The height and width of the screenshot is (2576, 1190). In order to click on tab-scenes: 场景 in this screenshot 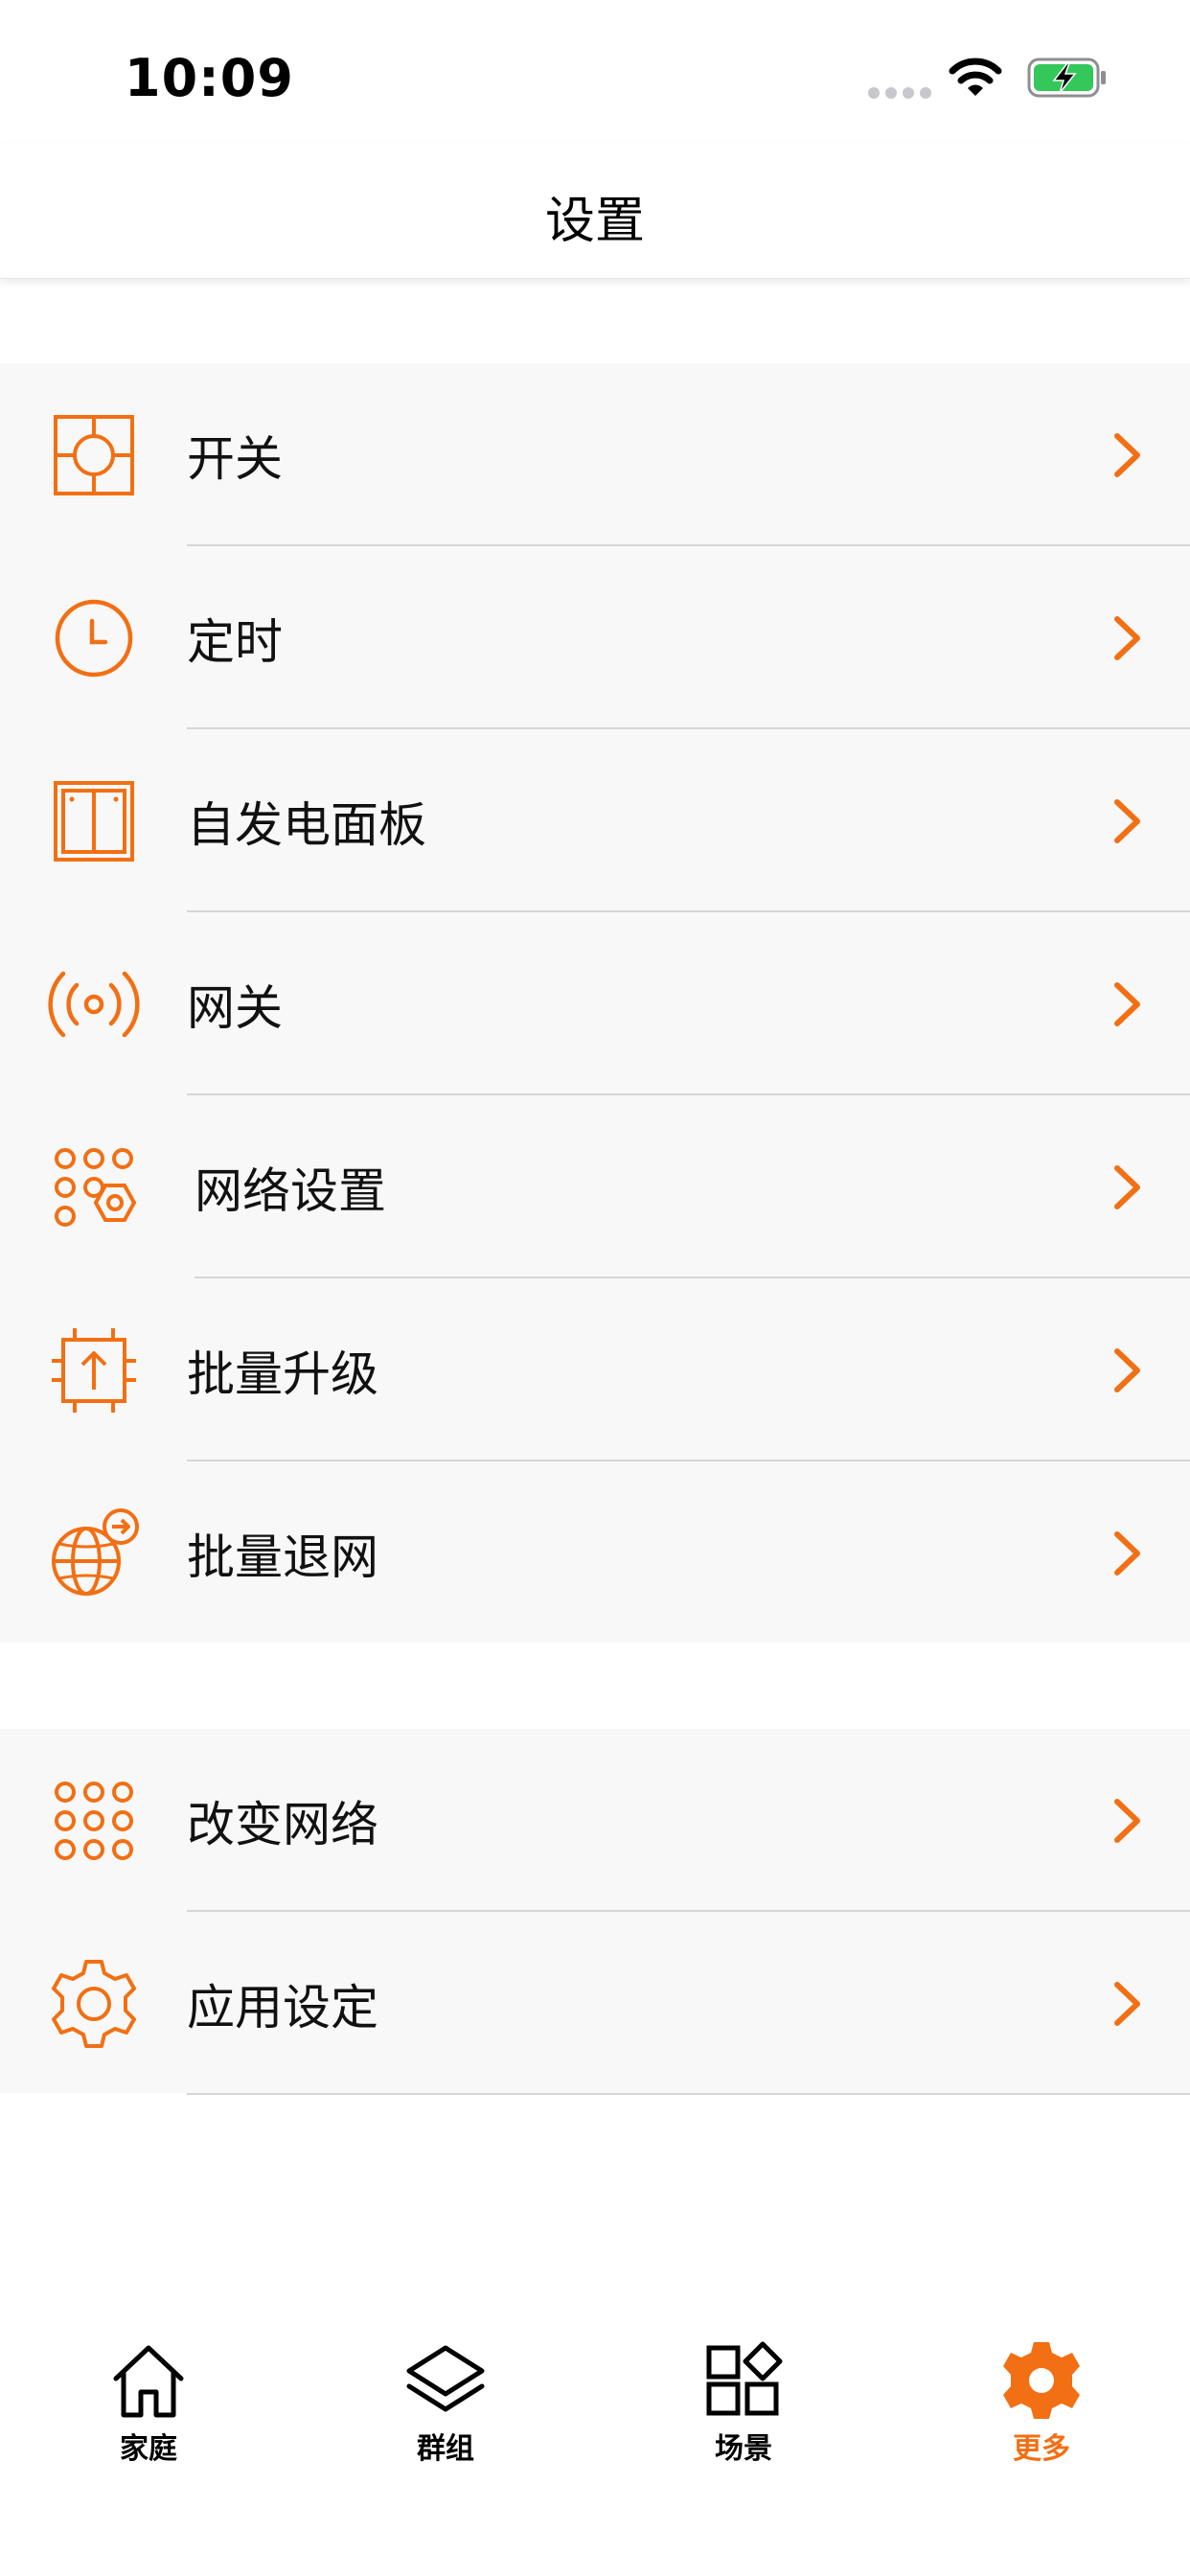, I will do `click(744, 2403)`.